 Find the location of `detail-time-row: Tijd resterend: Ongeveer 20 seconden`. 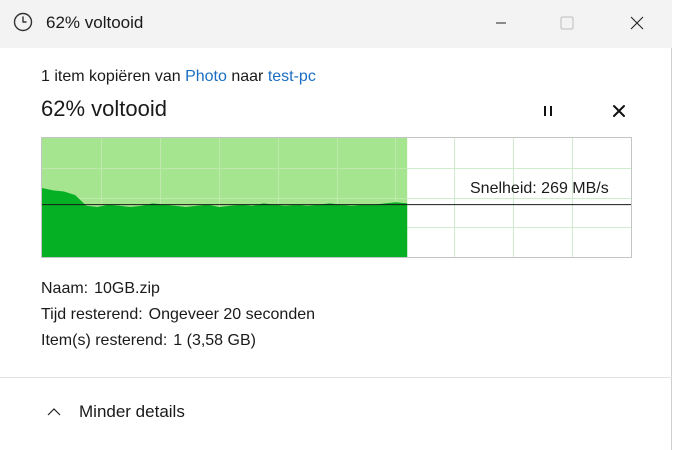

detail-time-row: Tijd resterend: Ongeveer 20 seconden is located at coordinates (178, 315).